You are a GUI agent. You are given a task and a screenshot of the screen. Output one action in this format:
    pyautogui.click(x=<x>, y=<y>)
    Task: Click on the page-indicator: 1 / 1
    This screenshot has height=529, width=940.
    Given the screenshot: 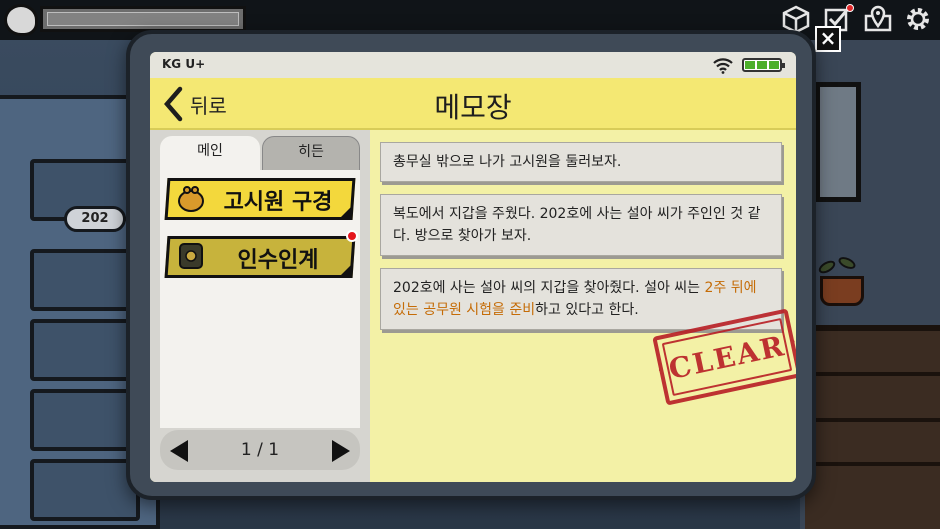 What is the action you would take?
    pyautogui.click(x=260, y=450)
    